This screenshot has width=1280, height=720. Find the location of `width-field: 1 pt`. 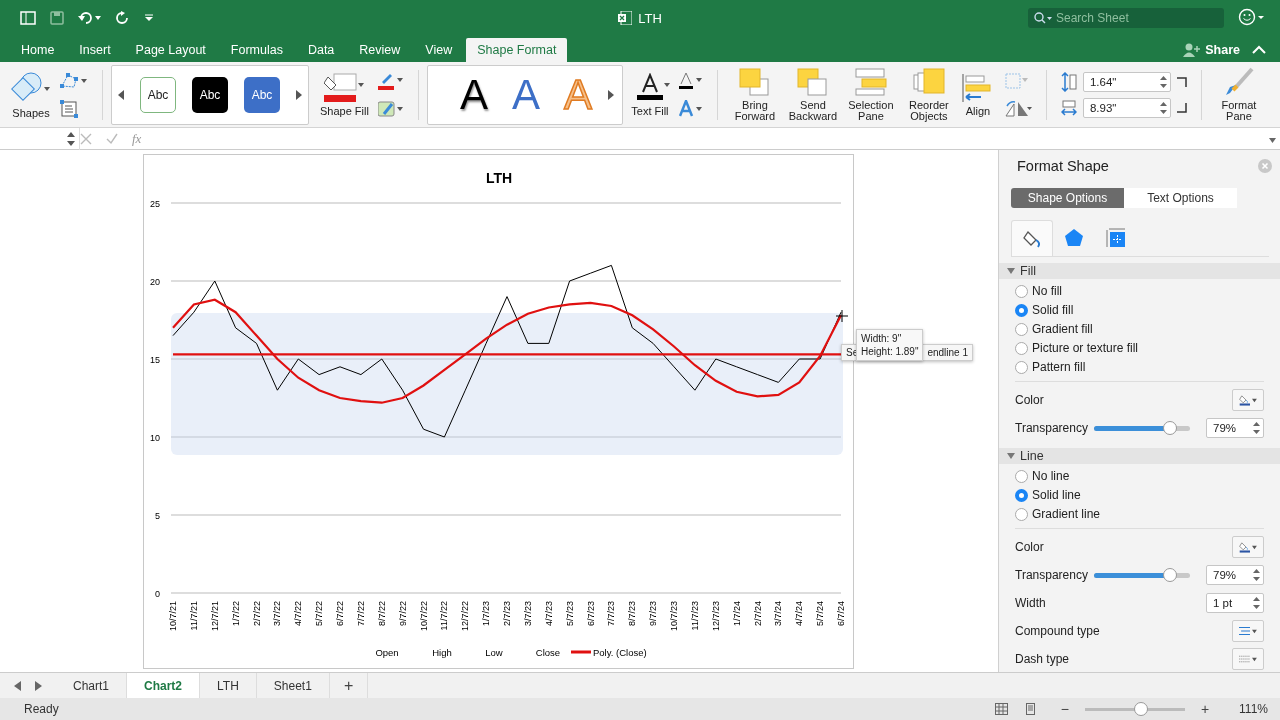

width-field: 1 pt is located at coordinates (1235, 603).